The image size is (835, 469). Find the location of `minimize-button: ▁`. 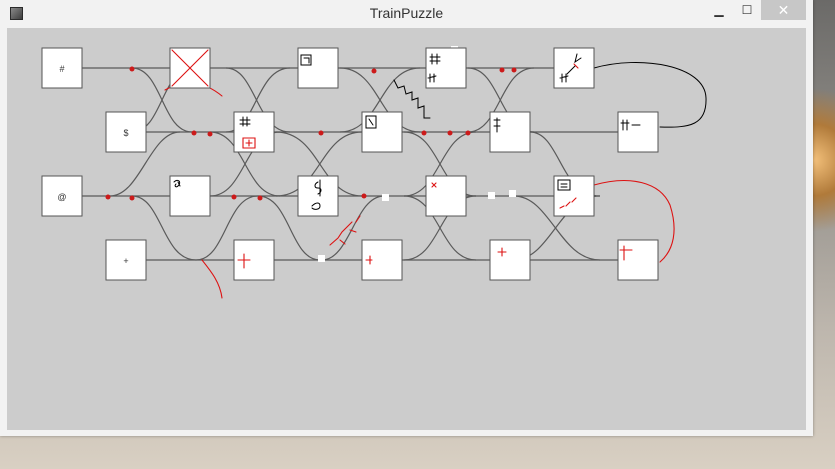

minimize-button: ▁ is located at coordinates (719, 10).